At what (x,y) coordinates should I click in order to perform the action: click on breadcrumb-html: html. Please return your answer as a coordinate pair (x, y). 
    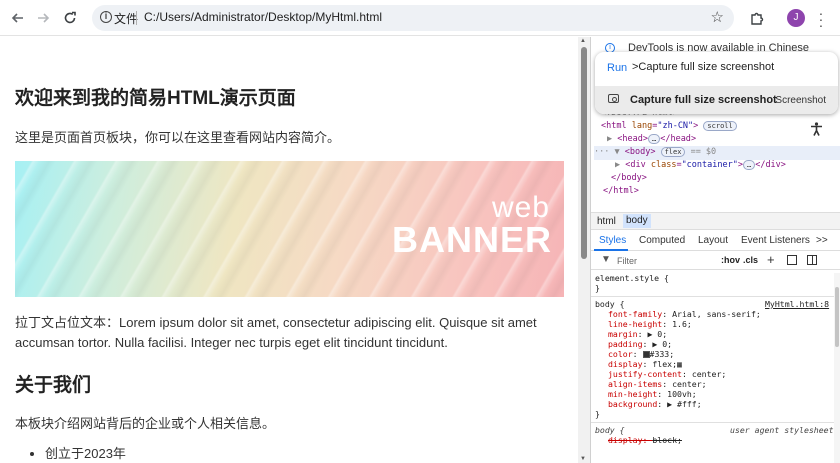
    Looking at the image, I should click on (606, 221).